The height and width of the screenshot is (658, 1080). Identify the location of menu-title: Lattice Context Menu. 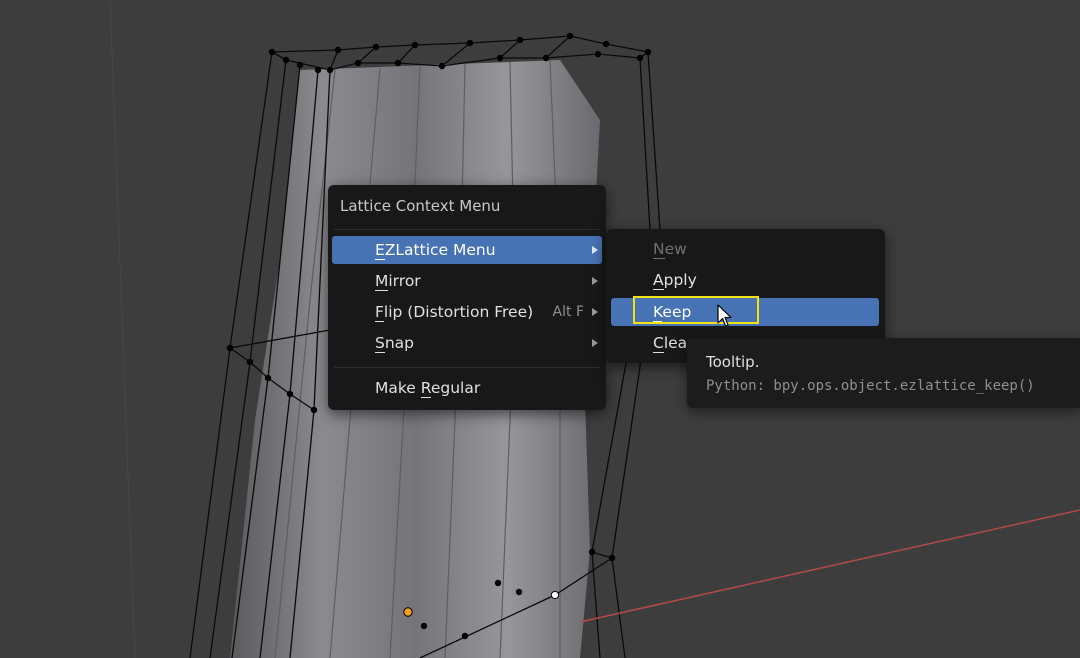
(420, 206).